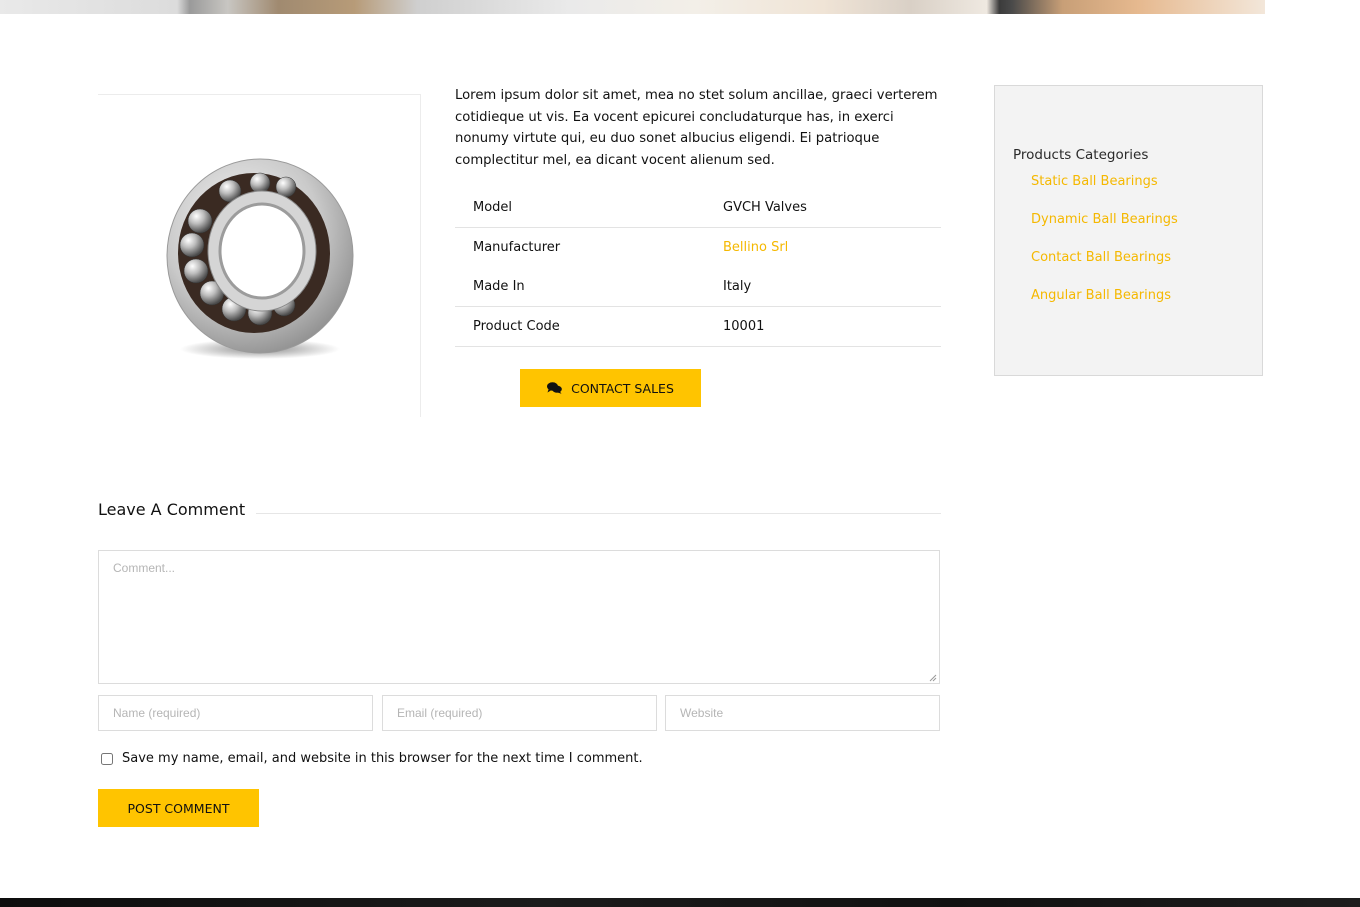  Describe the element at coordinates (589, 287) in the screenshot. I see `spec-label: Made In` at that location.